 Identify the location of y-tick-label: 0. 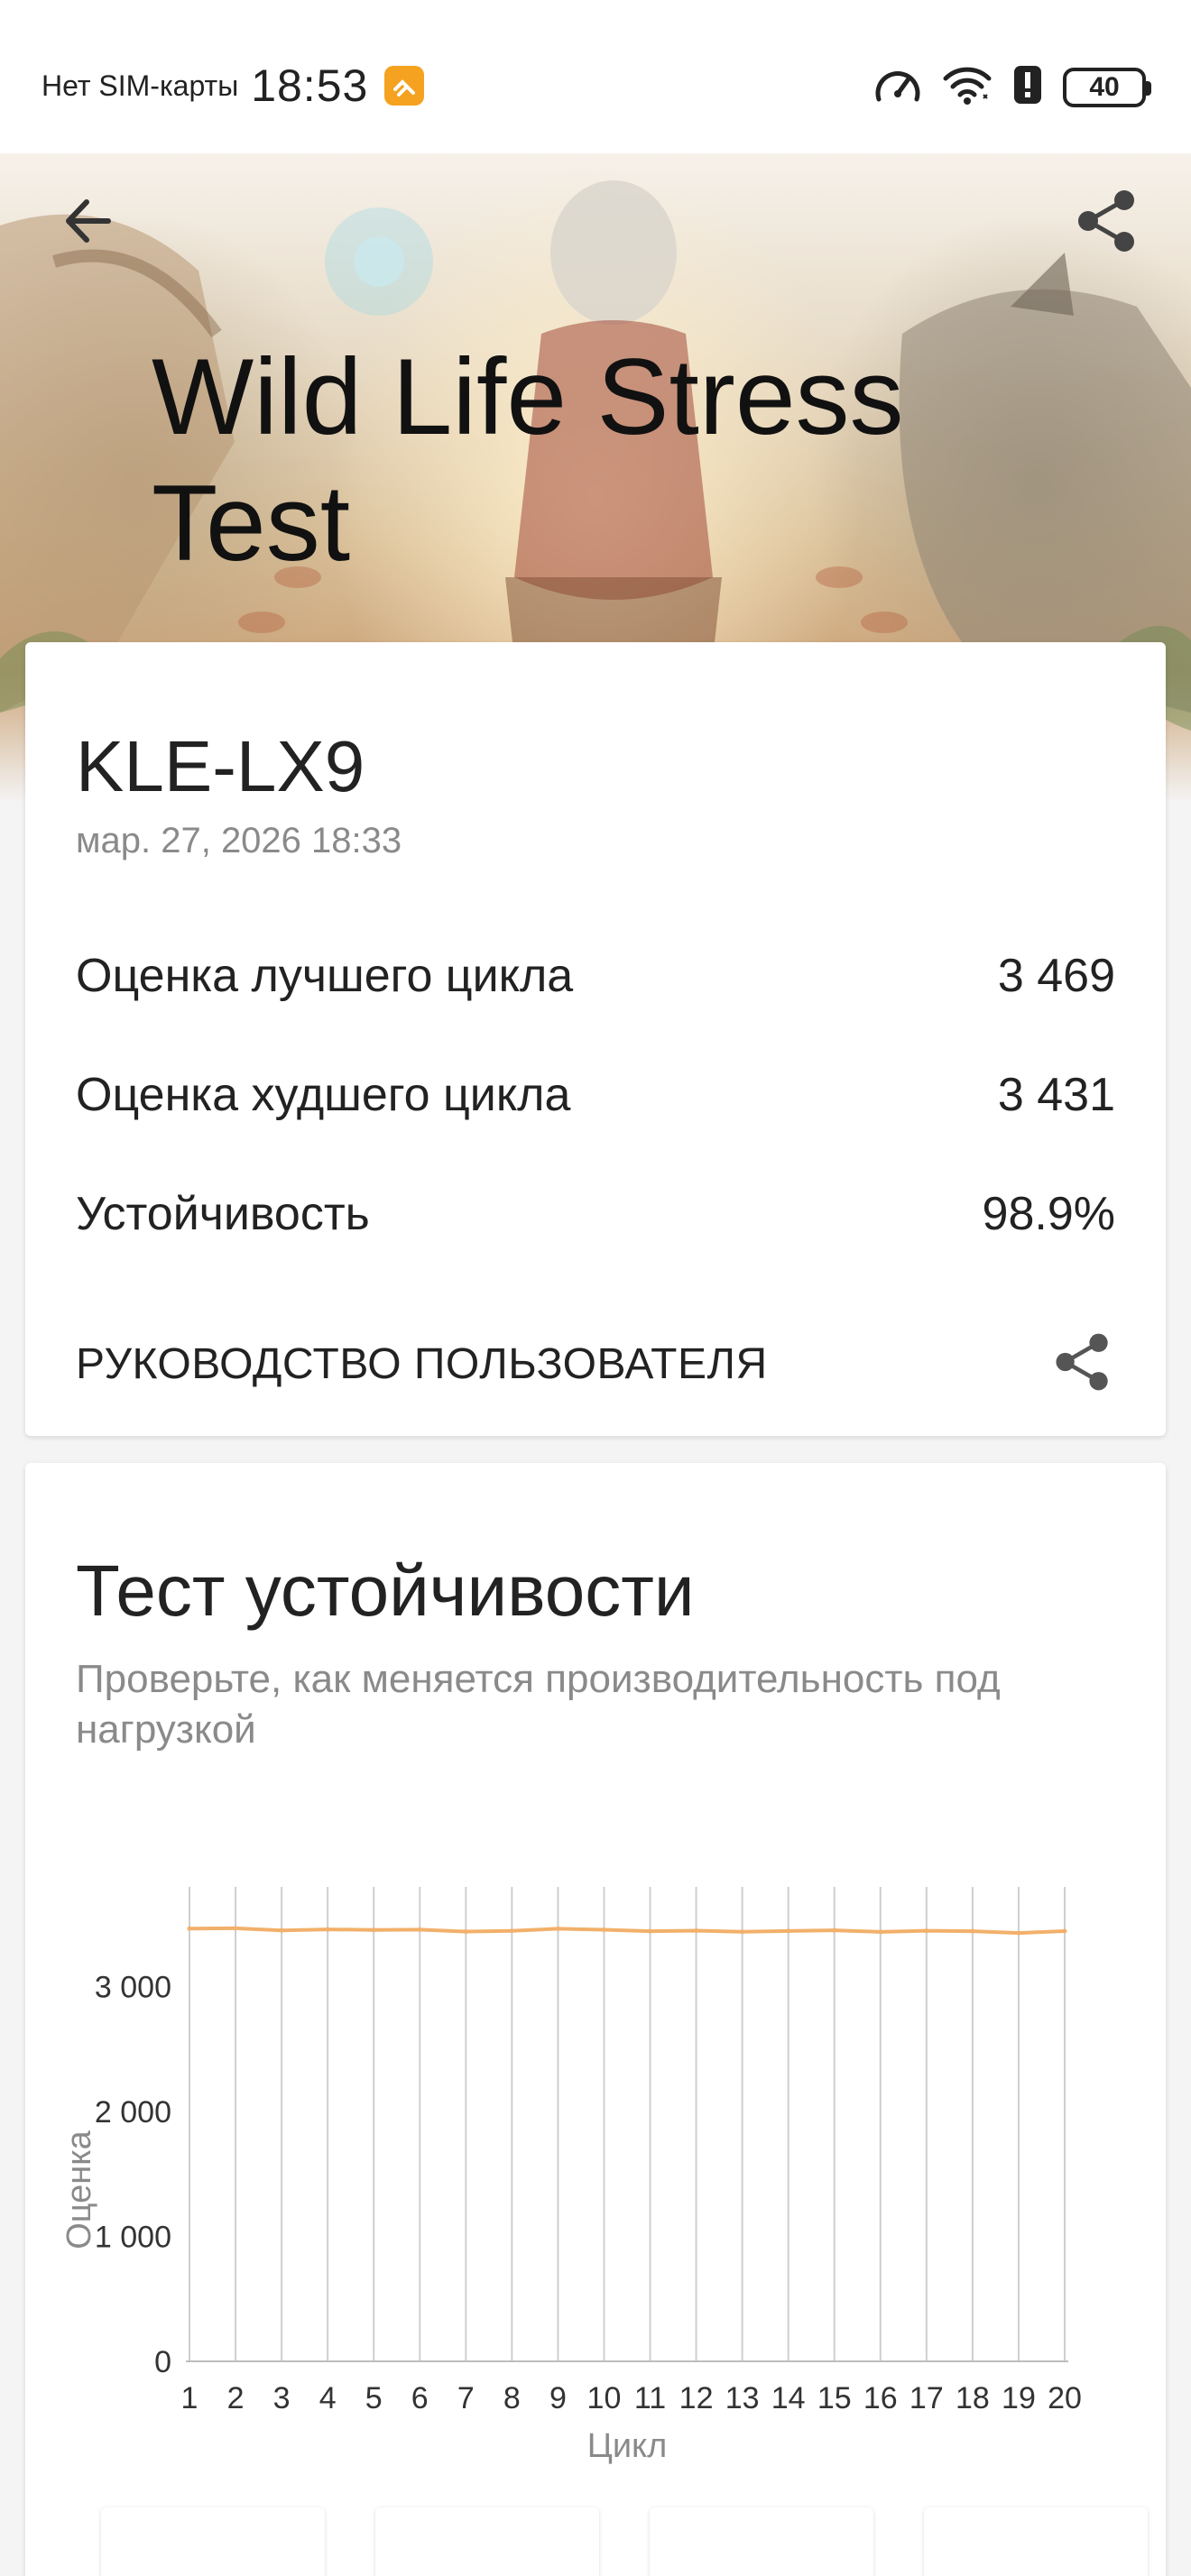
(162, 2362).